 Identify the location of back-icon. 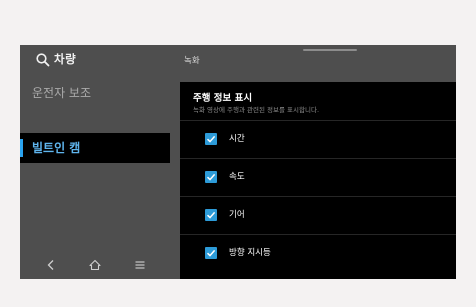
(51, 265).